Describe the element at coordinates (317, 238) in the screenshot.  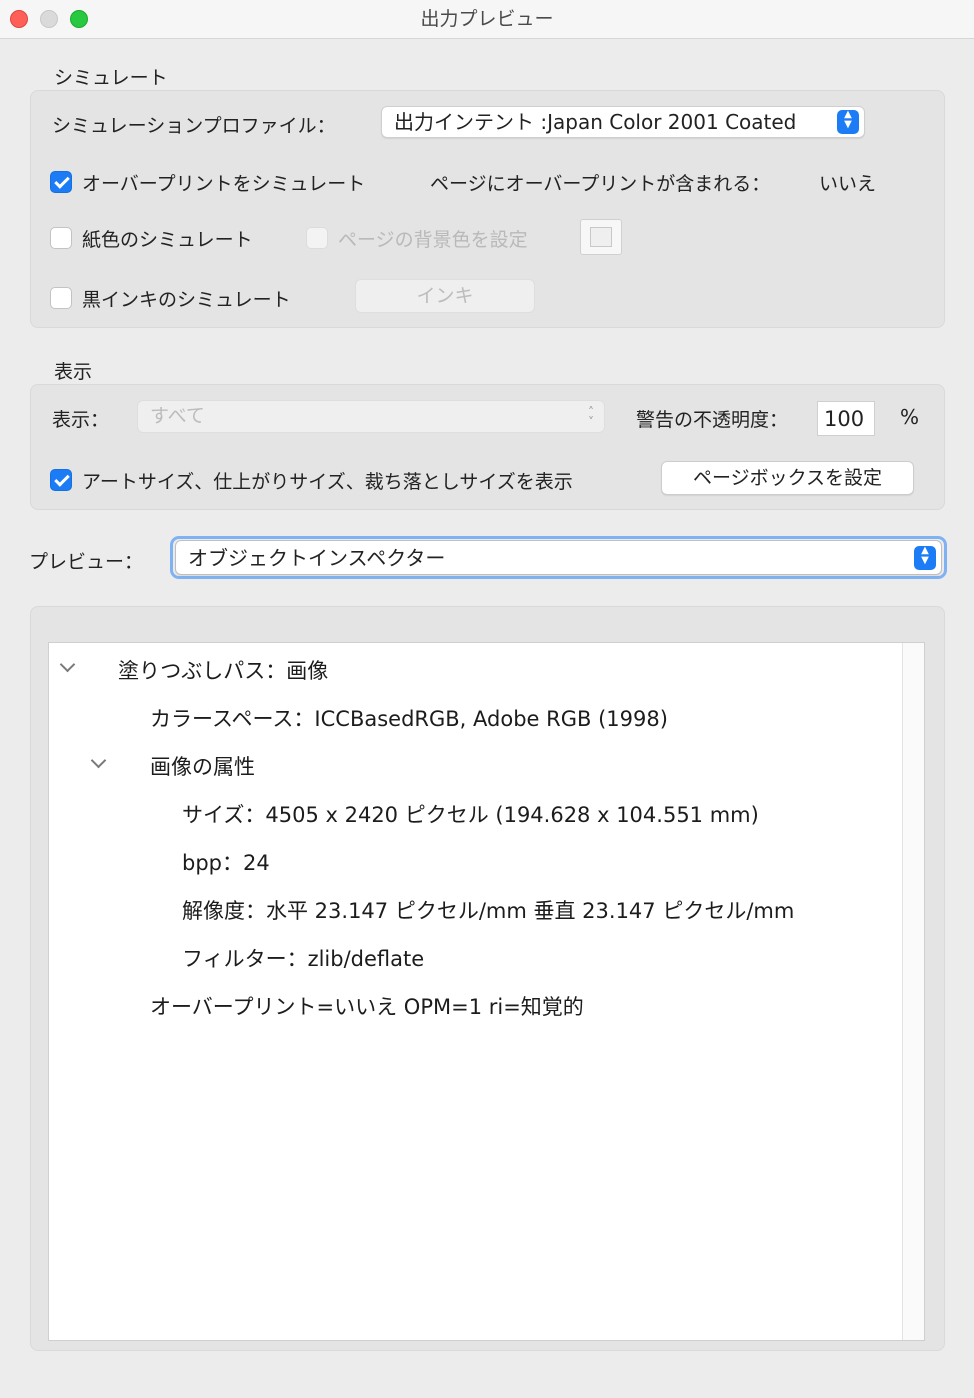
I see `page-background-checkbox` at that location.